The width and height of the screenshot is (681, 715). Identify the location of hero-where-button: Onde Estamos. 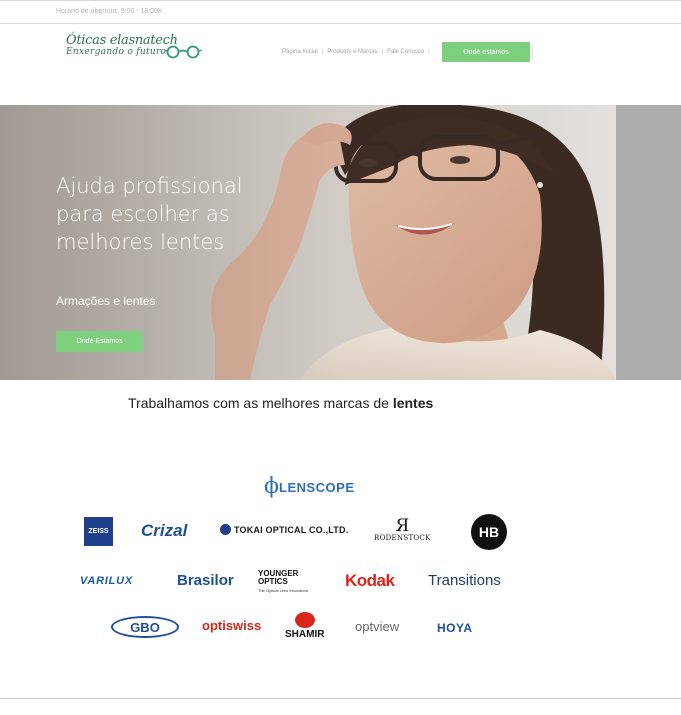
(99, 341).